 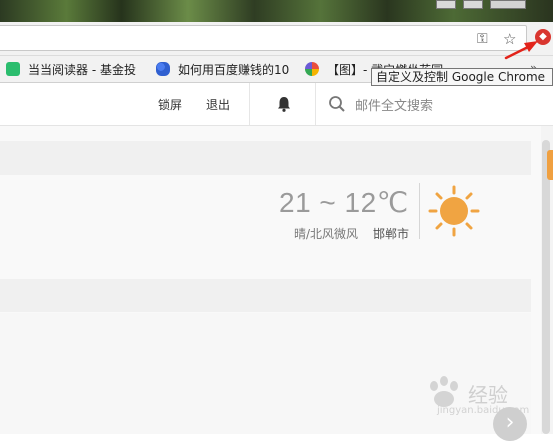 I want to click on address-bar-row: ⚿ ☆ ◆, so click(x=276, y=39).